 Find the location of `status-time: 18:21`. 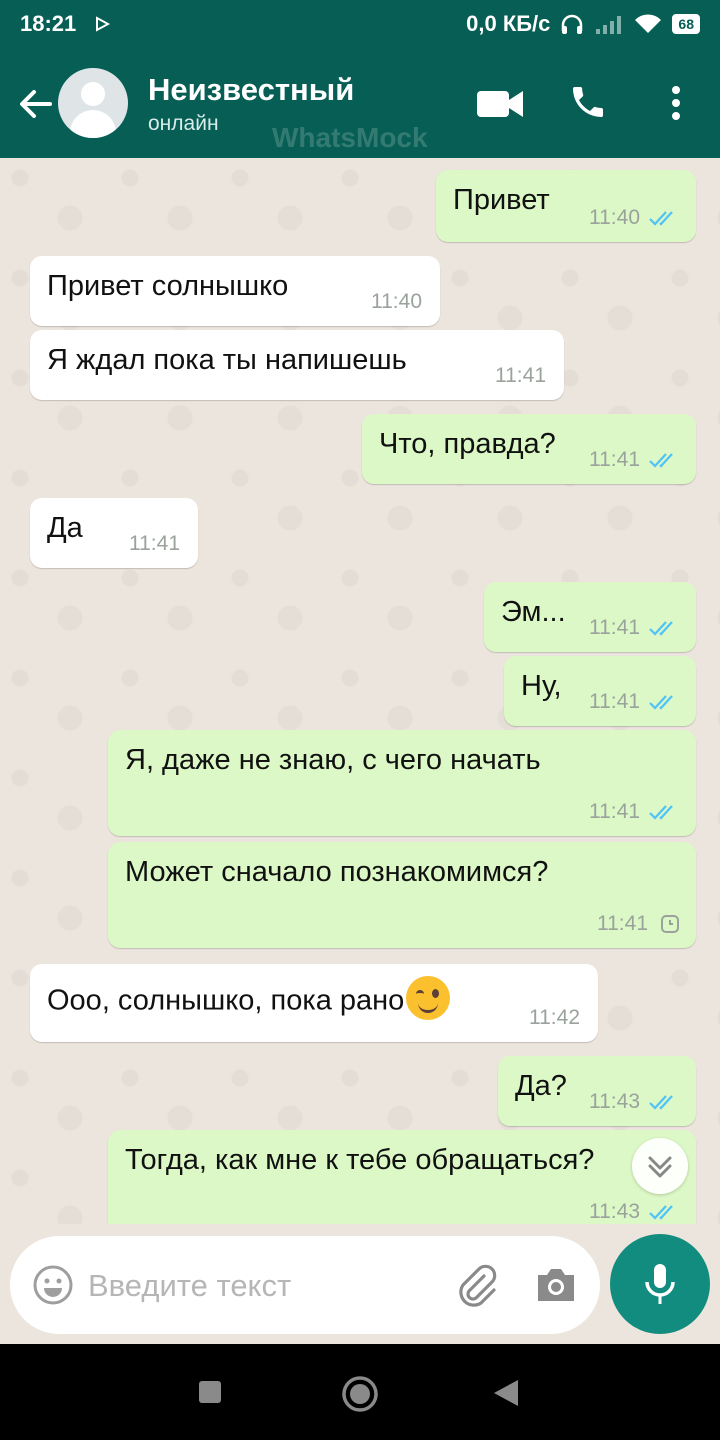

status-time: 18:21 is located at coordinates (48, 23).